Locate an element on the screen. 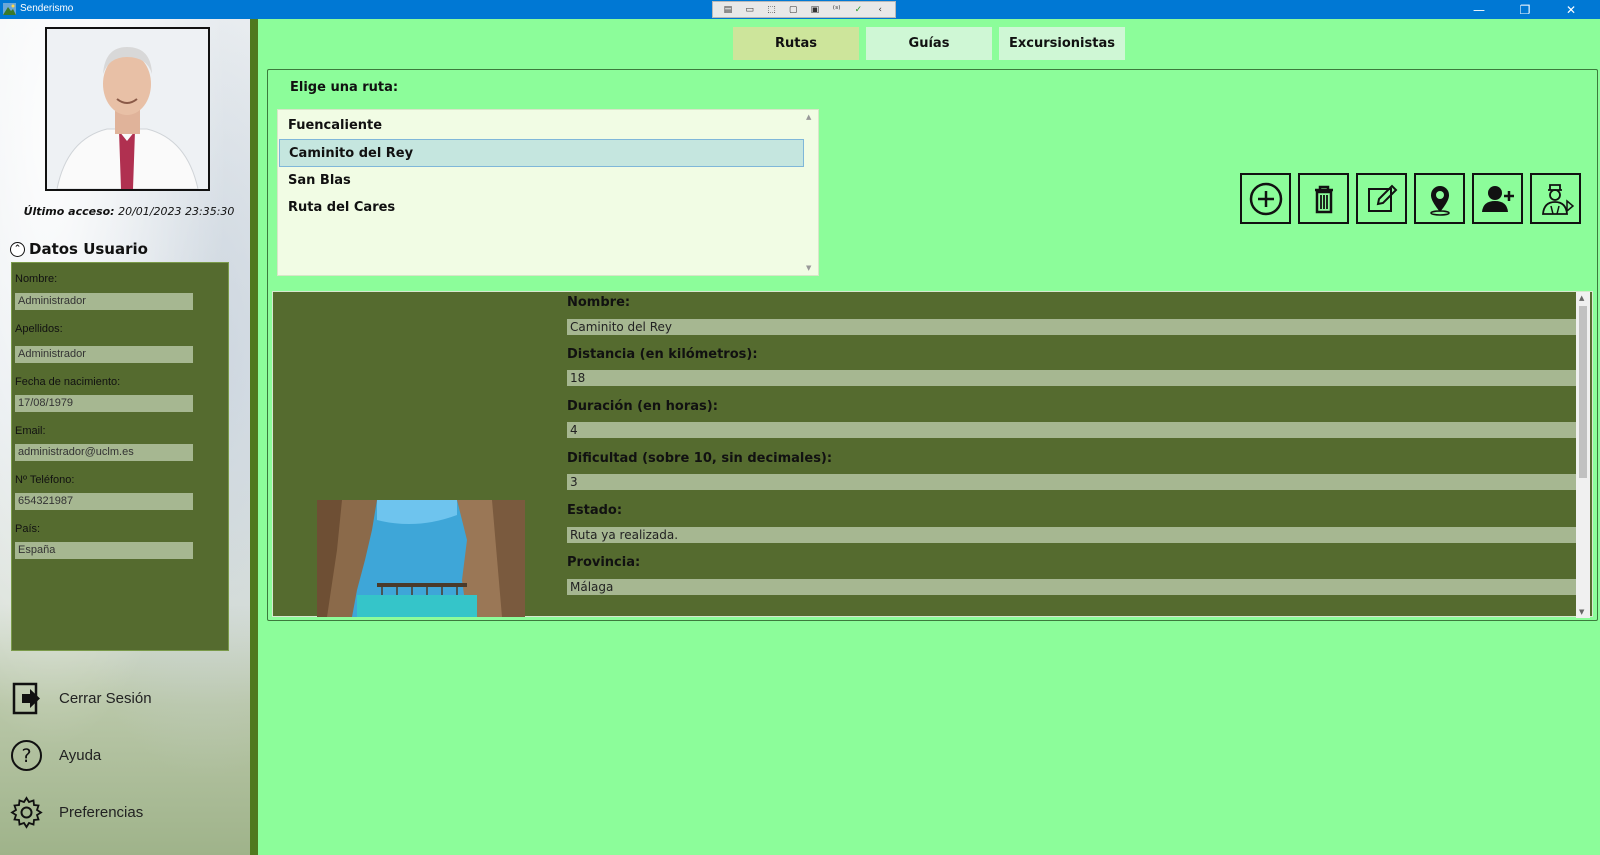 The image size is (1600, 855). layout-adorner-icon: ▢ is located at coordinates (793, 10).